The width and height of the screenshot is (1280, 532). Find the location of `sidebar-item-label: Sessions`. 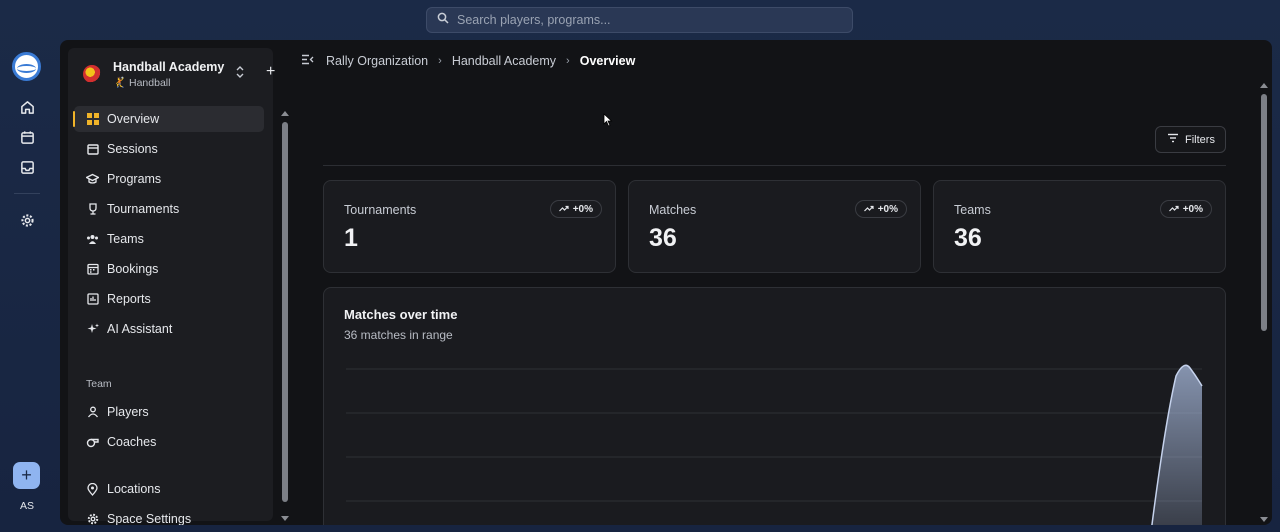

sidebar-item-label: Sessions is located at coordinates (132, 149).